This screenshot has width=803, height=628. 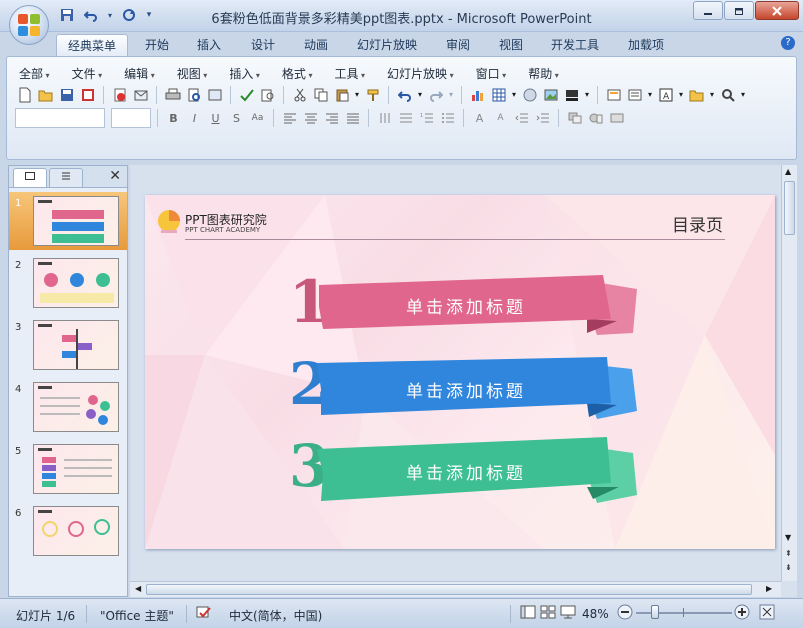 What do you see at coordinates (788, 43) in the screenshot?
I see `help-icon: ?` at bounding box center [788, 43].